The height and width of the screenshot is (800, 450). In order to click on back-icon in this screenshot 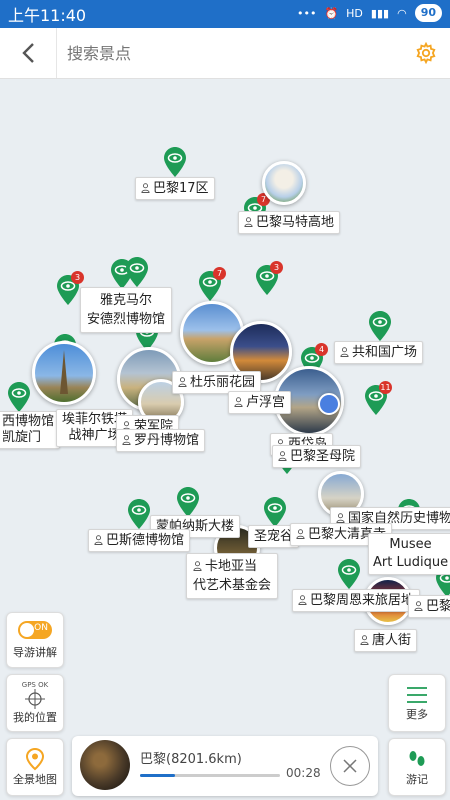, I will do `click(28, 53)`.